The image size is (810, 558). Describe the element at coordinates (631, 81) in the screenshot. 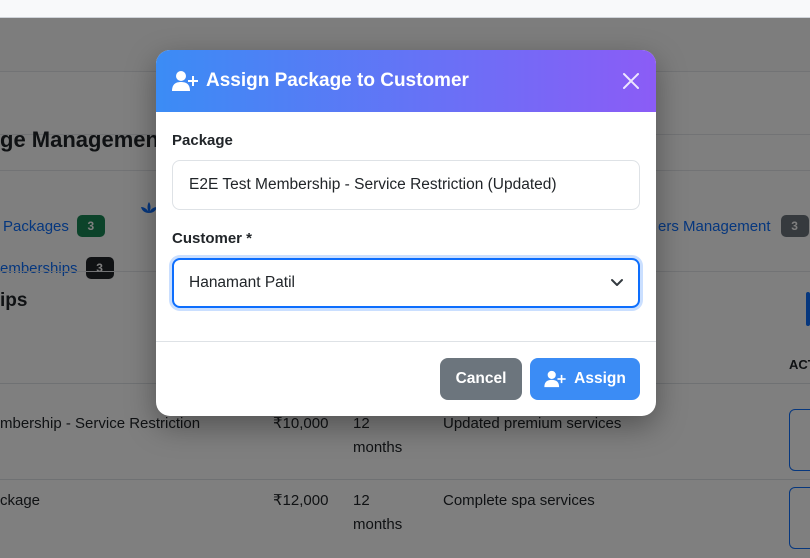

I see `close-icon` at that location.